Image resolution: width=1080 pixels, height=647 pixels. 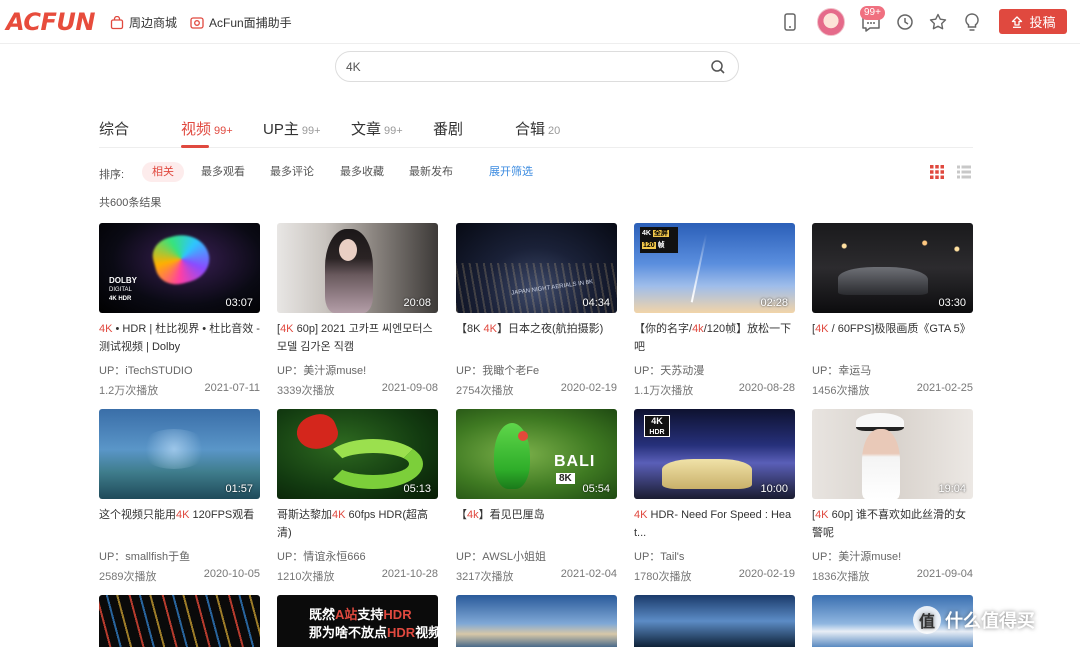 I want to click on expand-filter-link: 展开筛选, so click(x=511, y=172).